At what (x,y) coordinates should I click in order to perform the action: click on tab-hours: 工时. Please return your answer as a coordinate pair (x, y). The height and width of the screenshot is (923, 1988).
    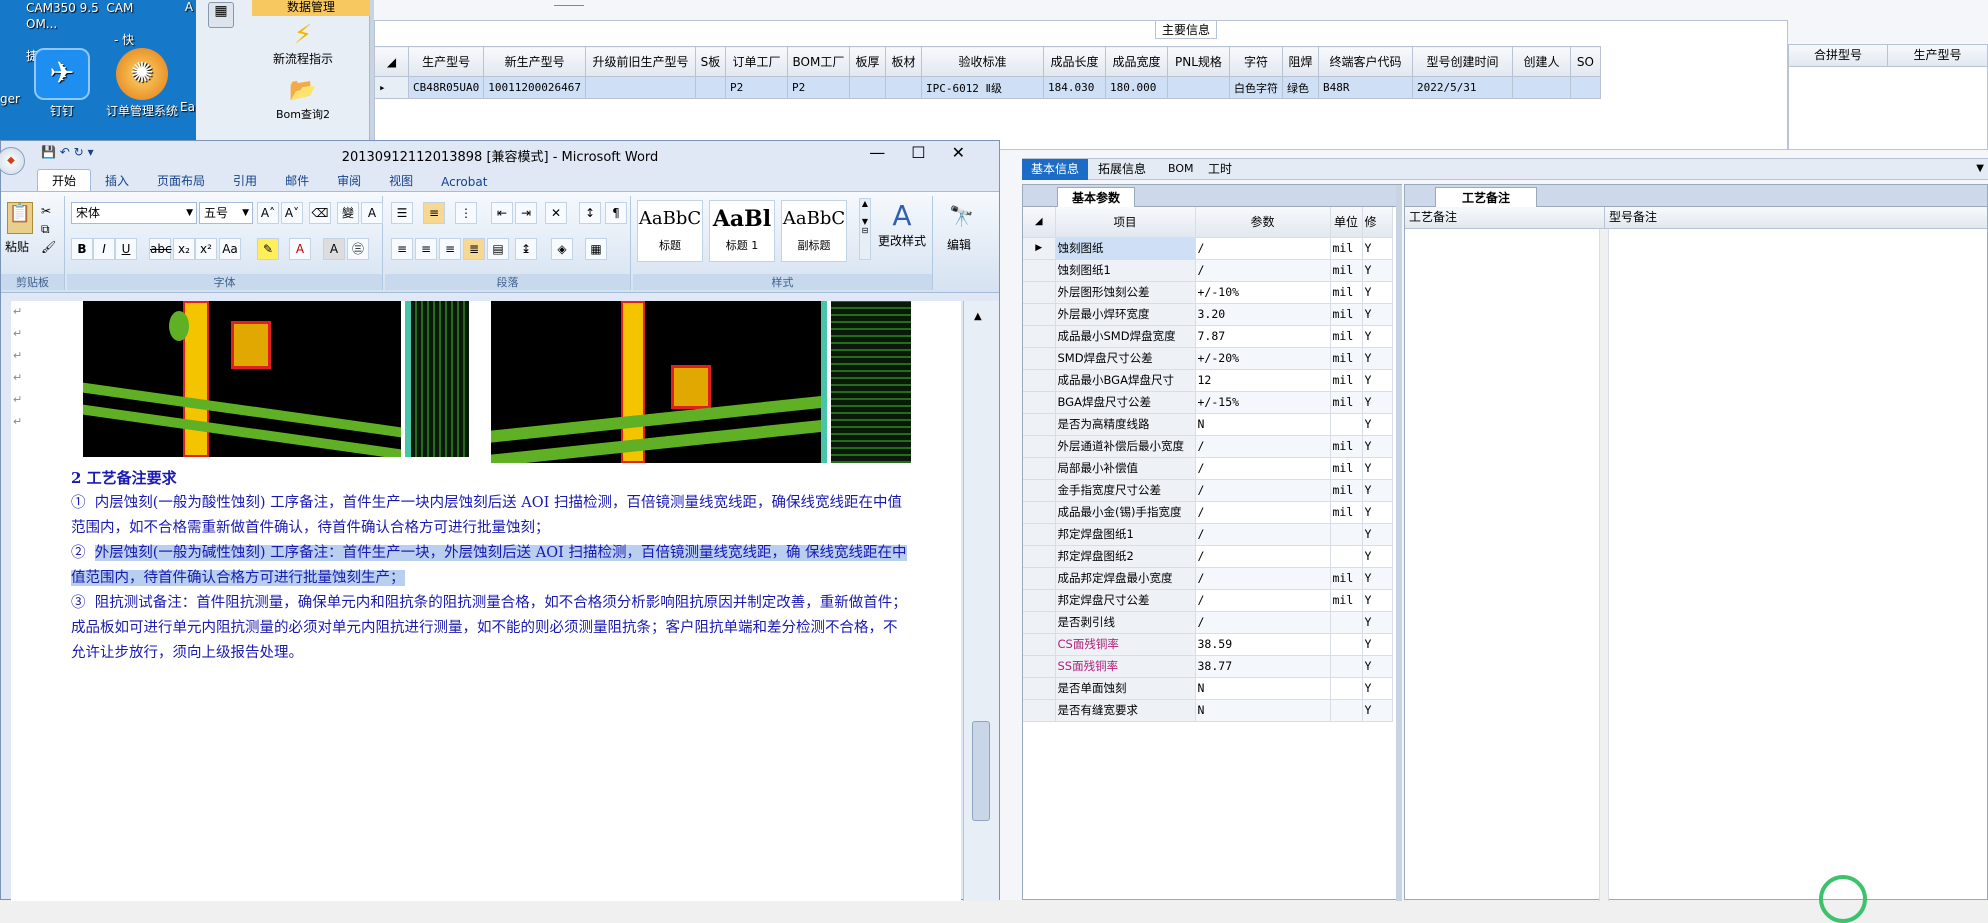
    Looking at the image, I should click on (1220, 169).